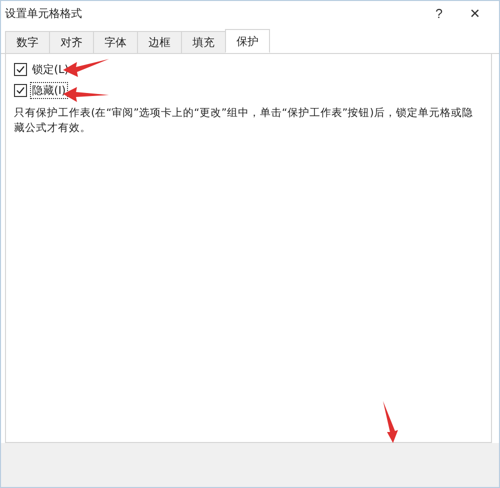 The width and height of the screenshot is (500, 488). Describe the element at coordinates (49, 90) in the screenshot. I see `checkbox-label: 隐藏(I)` at that location.